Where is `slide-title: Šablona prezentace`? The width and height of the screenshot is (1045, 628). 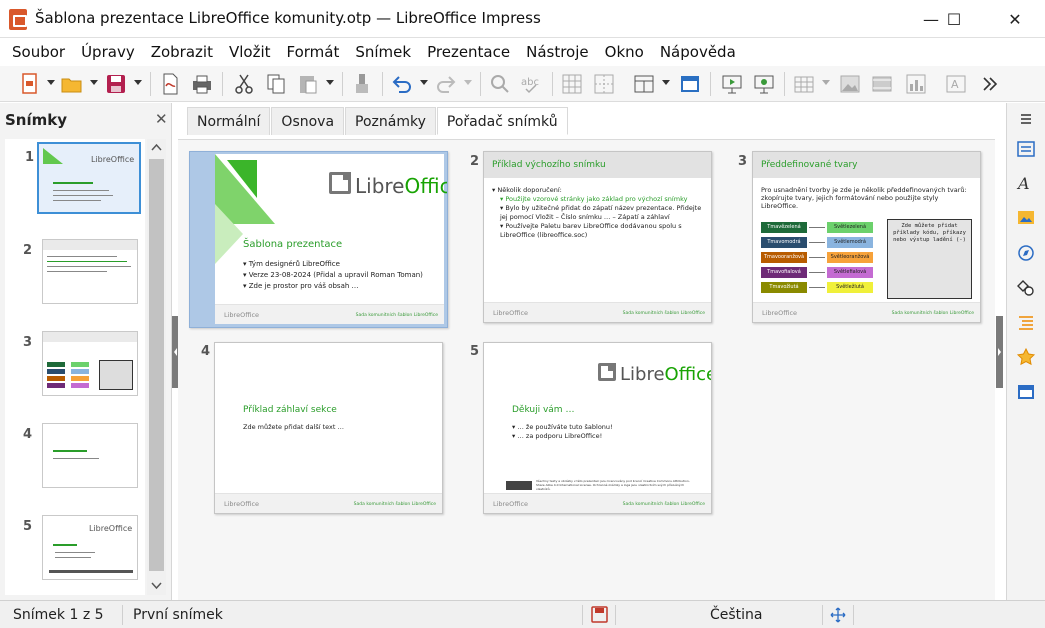
slide-title: Šablona prezentace is located at coordinates (293, 244).